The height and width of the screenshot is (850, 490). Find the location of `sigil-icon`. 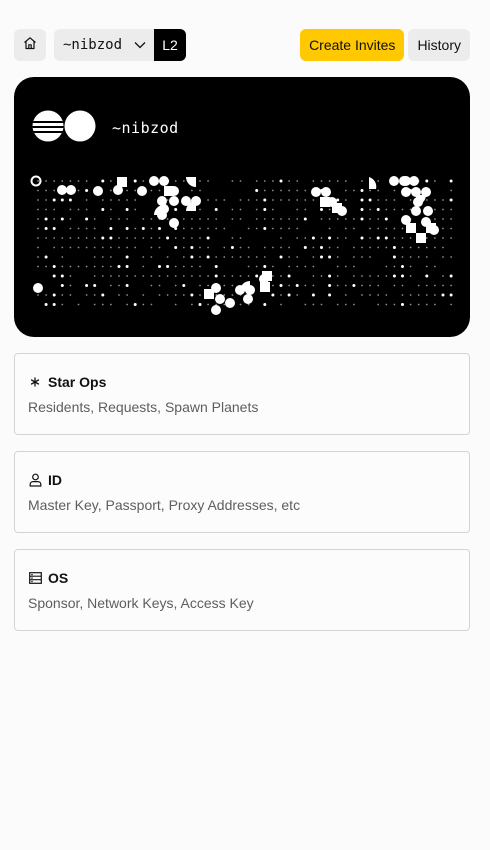

sigil-icon is located at coordinates (64, 128).